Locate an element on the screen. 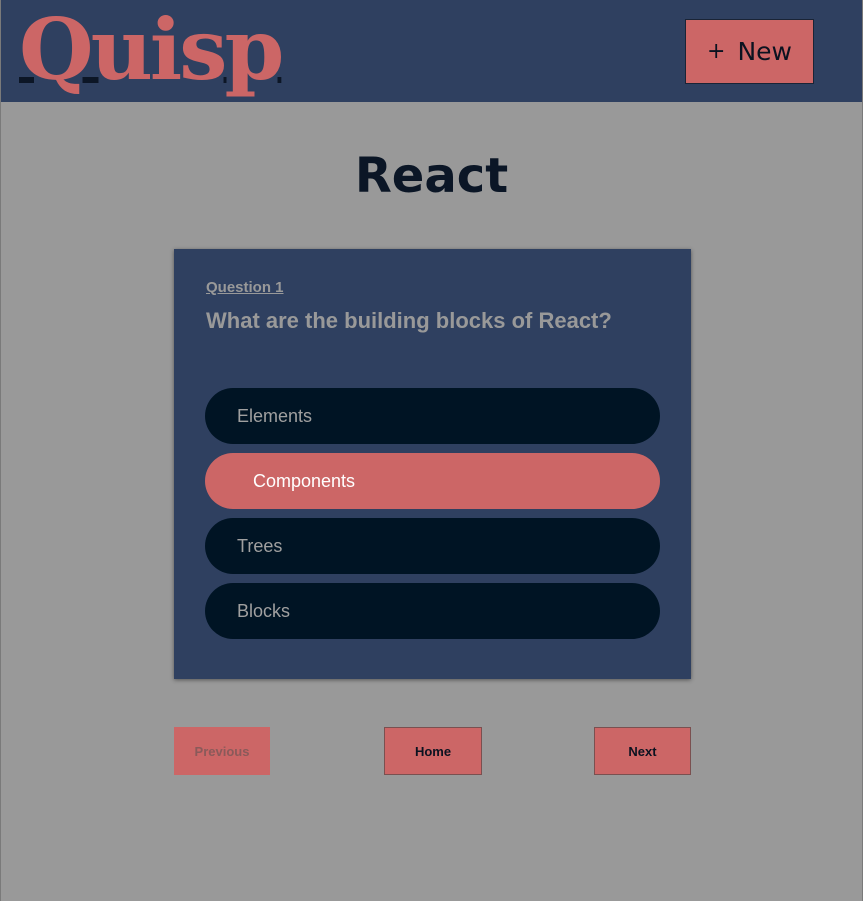  answer-option-label: Elements is located at coordinates (275, 415).